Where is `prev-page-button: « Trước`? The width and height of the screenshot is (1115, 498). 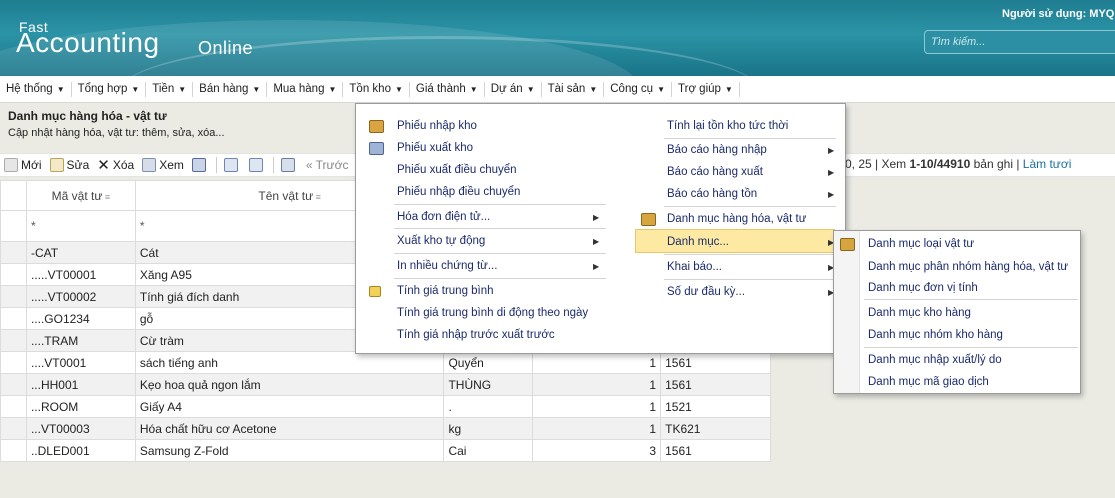 prev-page-button: « Trước is located at coordinates (327, 165).